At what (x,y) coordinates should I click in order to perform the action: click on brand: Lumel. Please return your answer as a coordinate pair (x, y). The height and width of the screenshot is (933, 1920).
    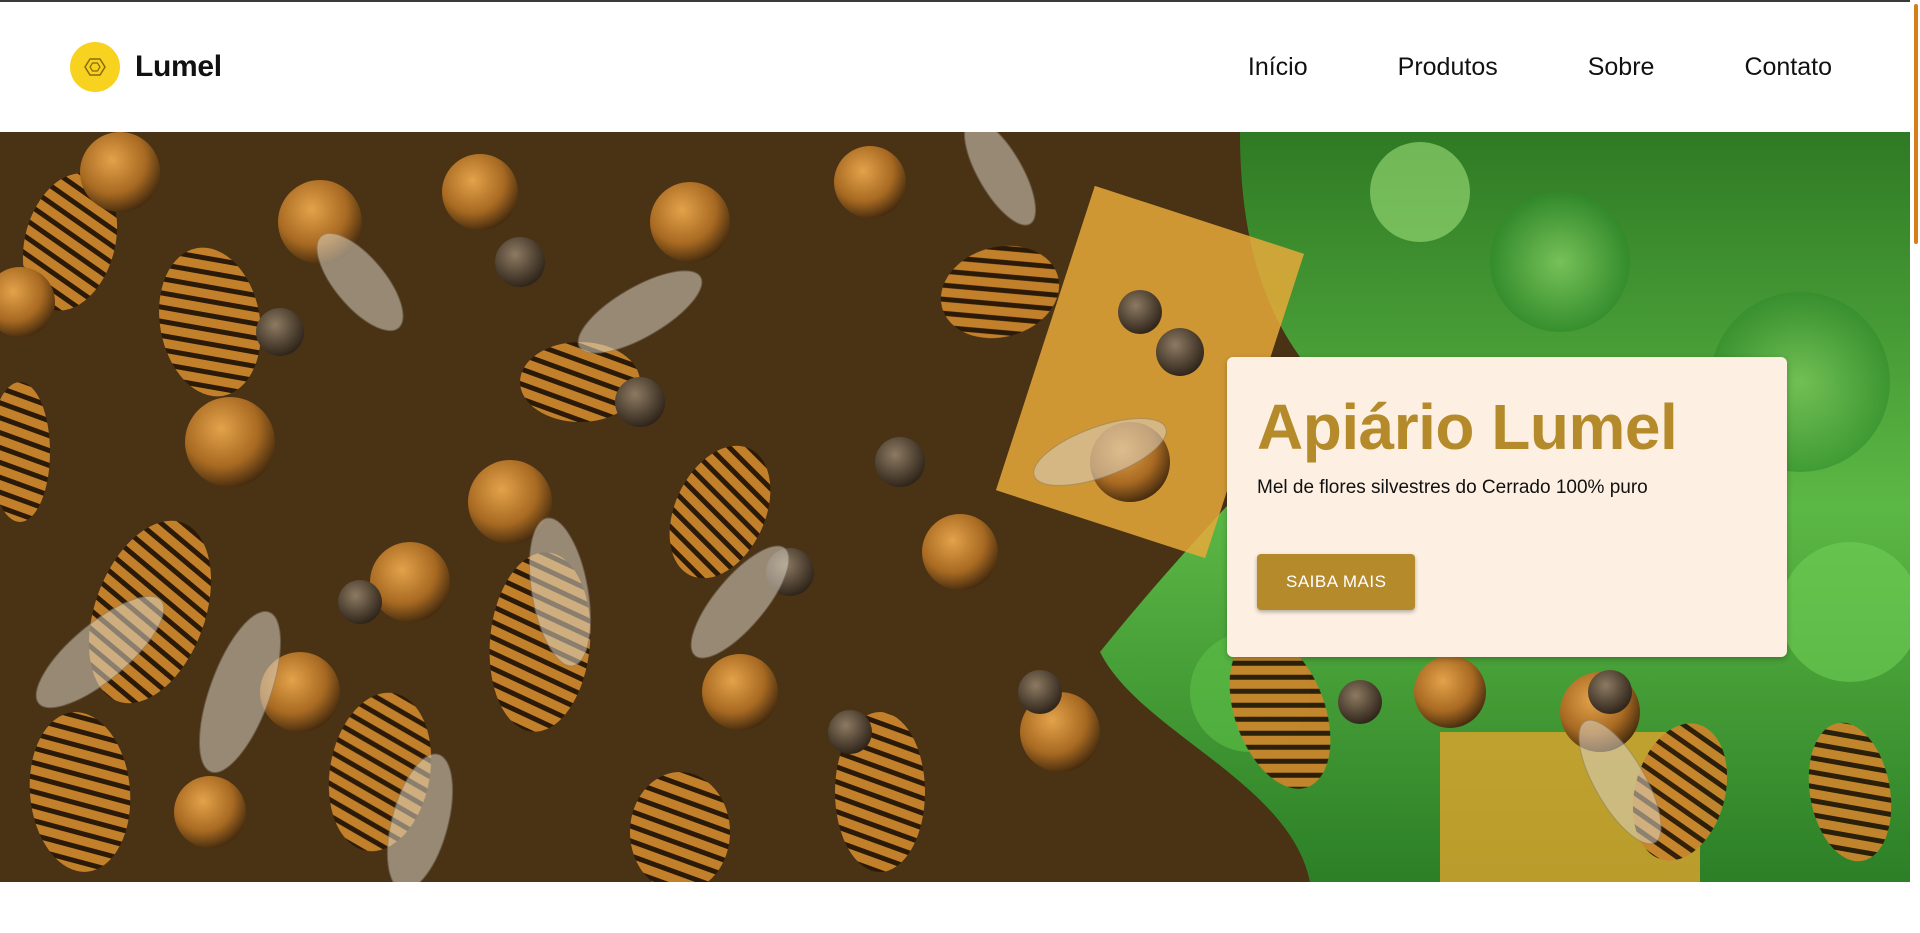
    Looking at the image, I should click on (146, 67).